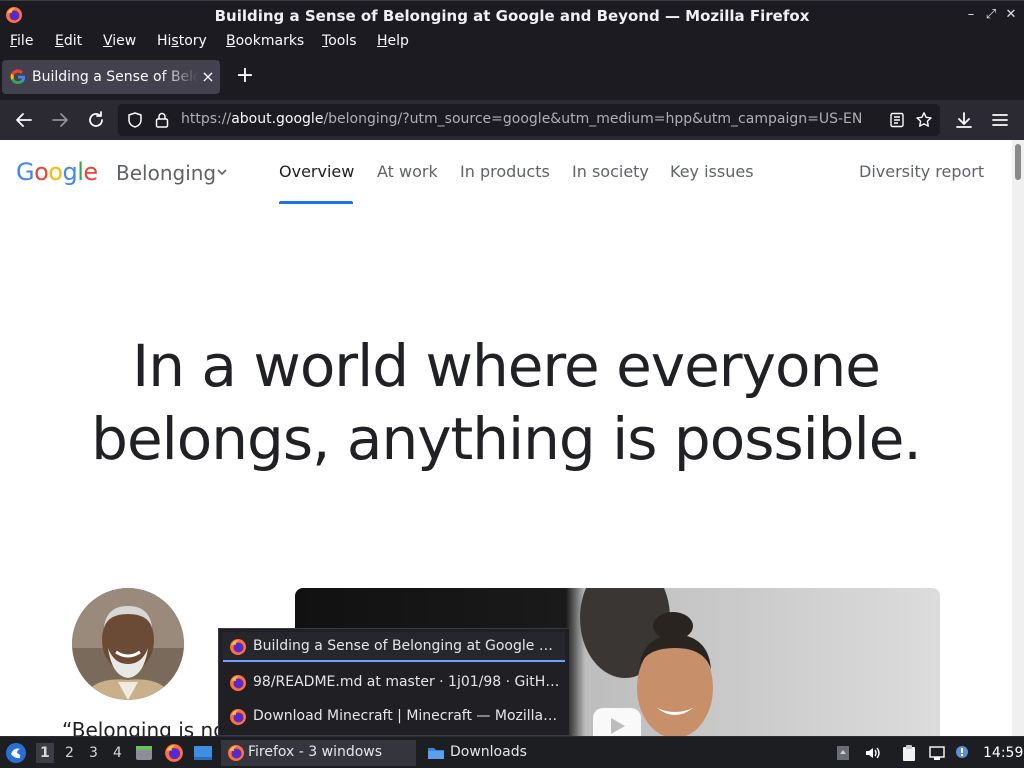  Describe the element at coordinates (897, 120) in the screenshot. I see `reader-view-icon` at that location.